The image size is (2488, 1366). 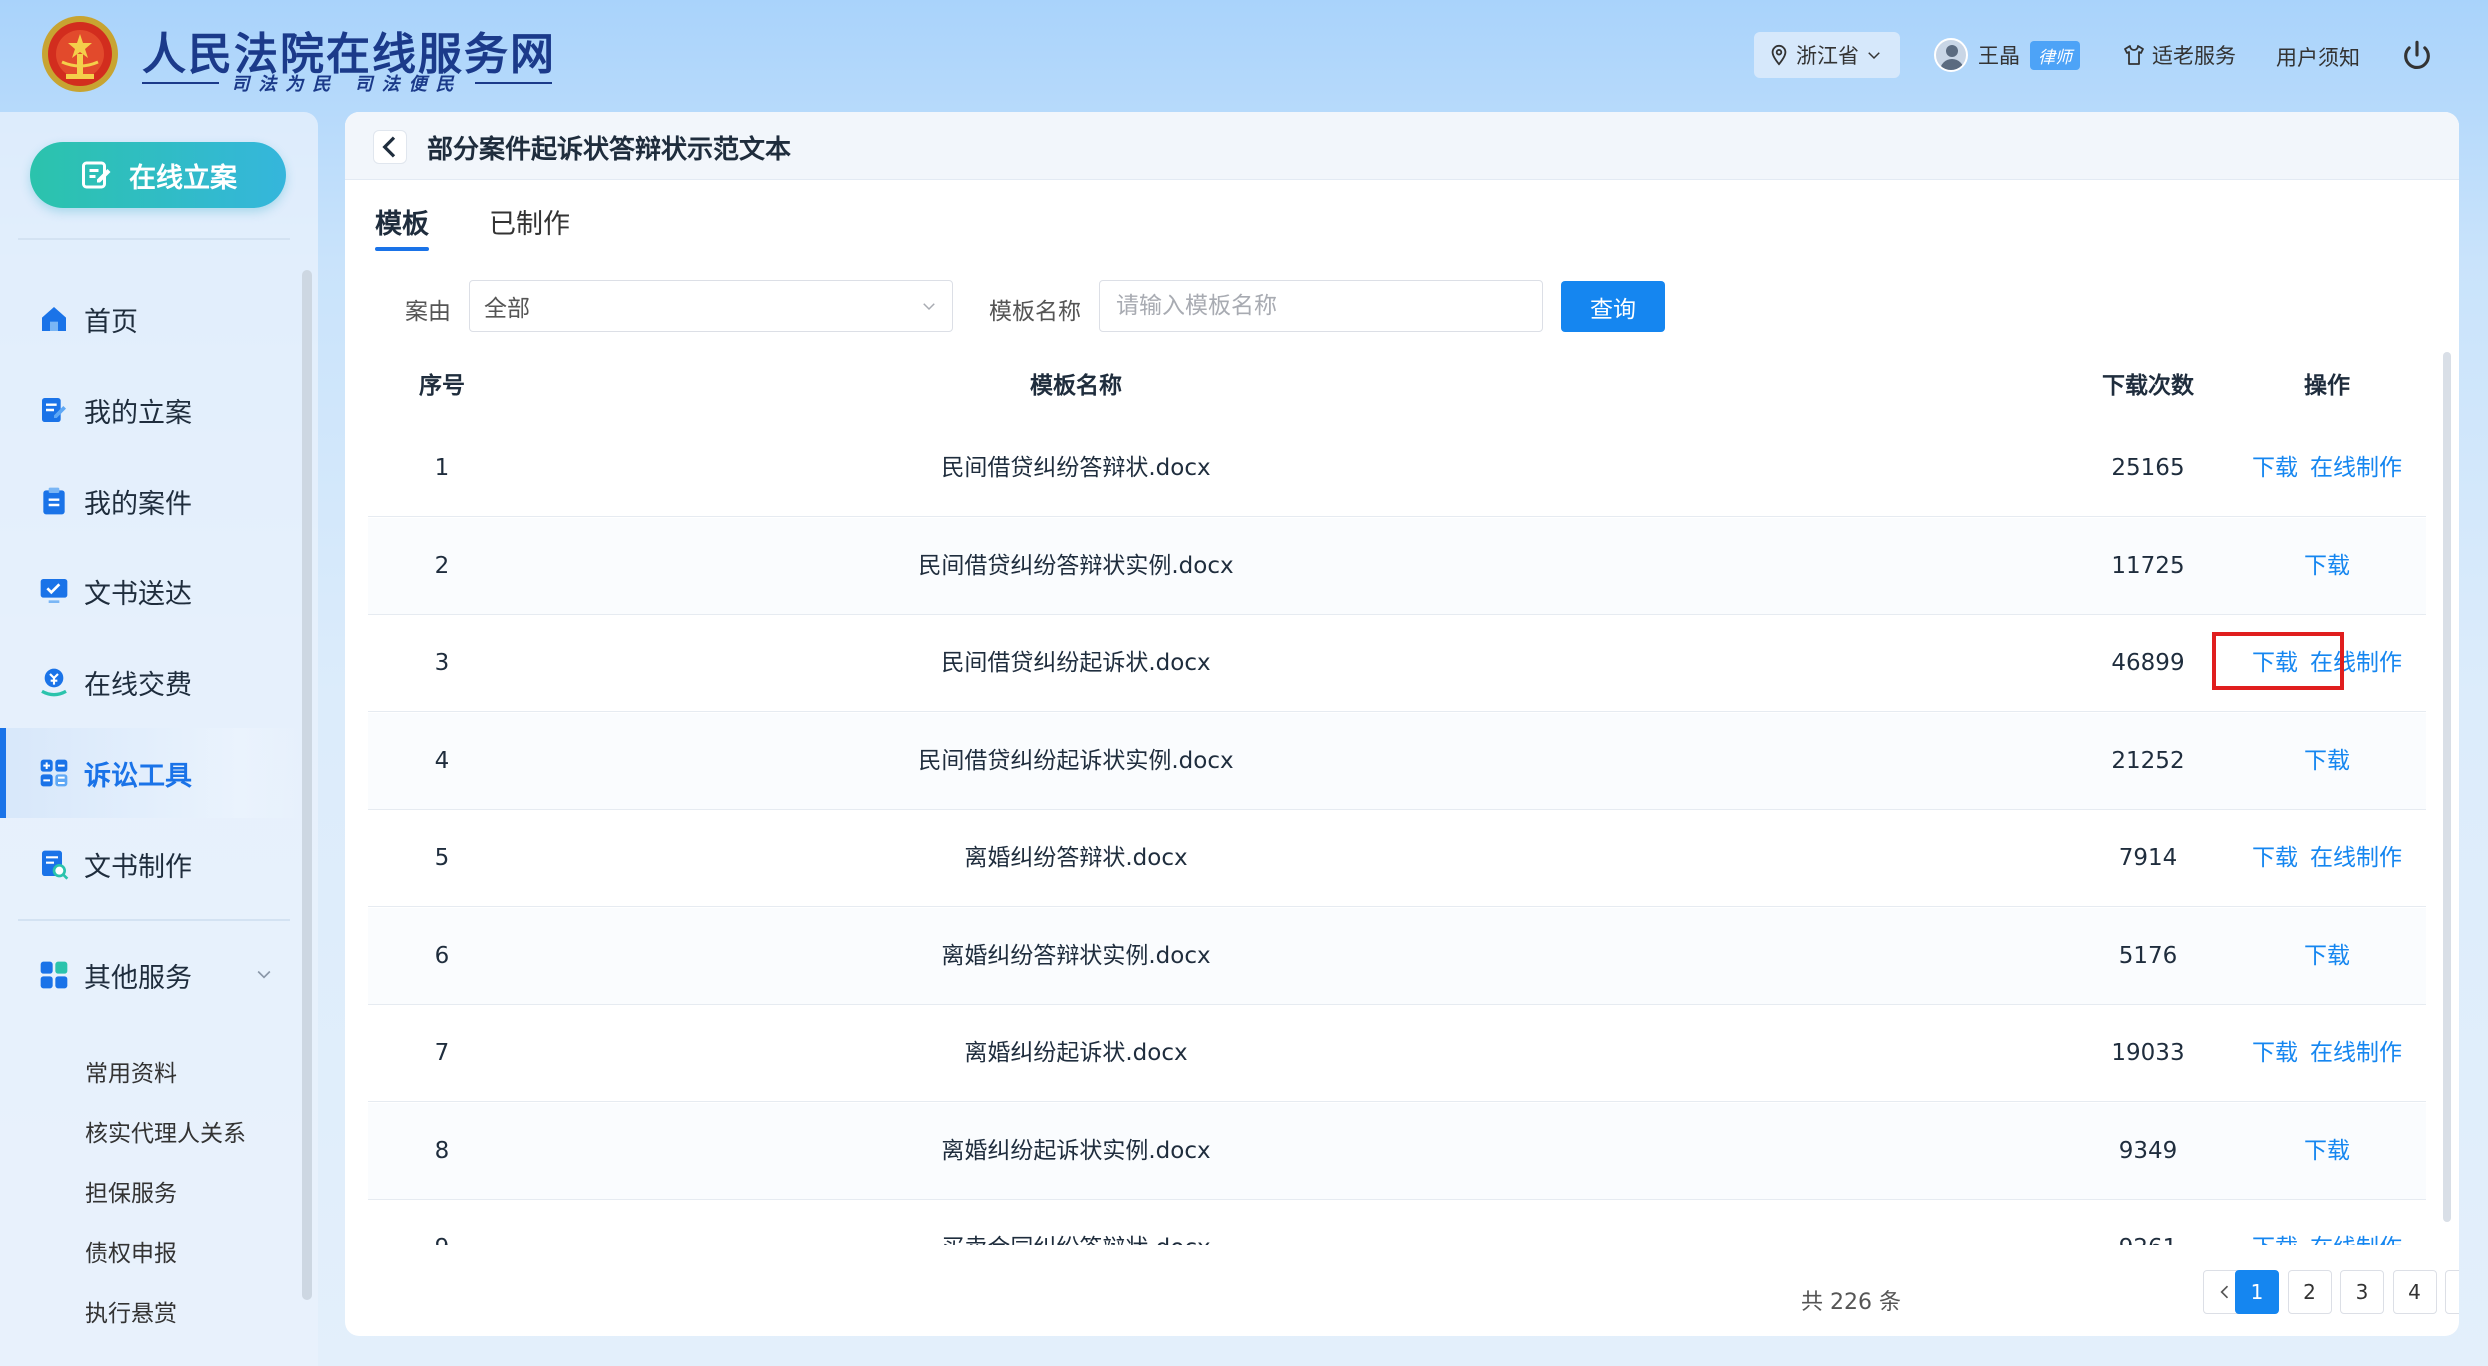 I want to click on row-actions: 下载, so click(x=2327, y=566).